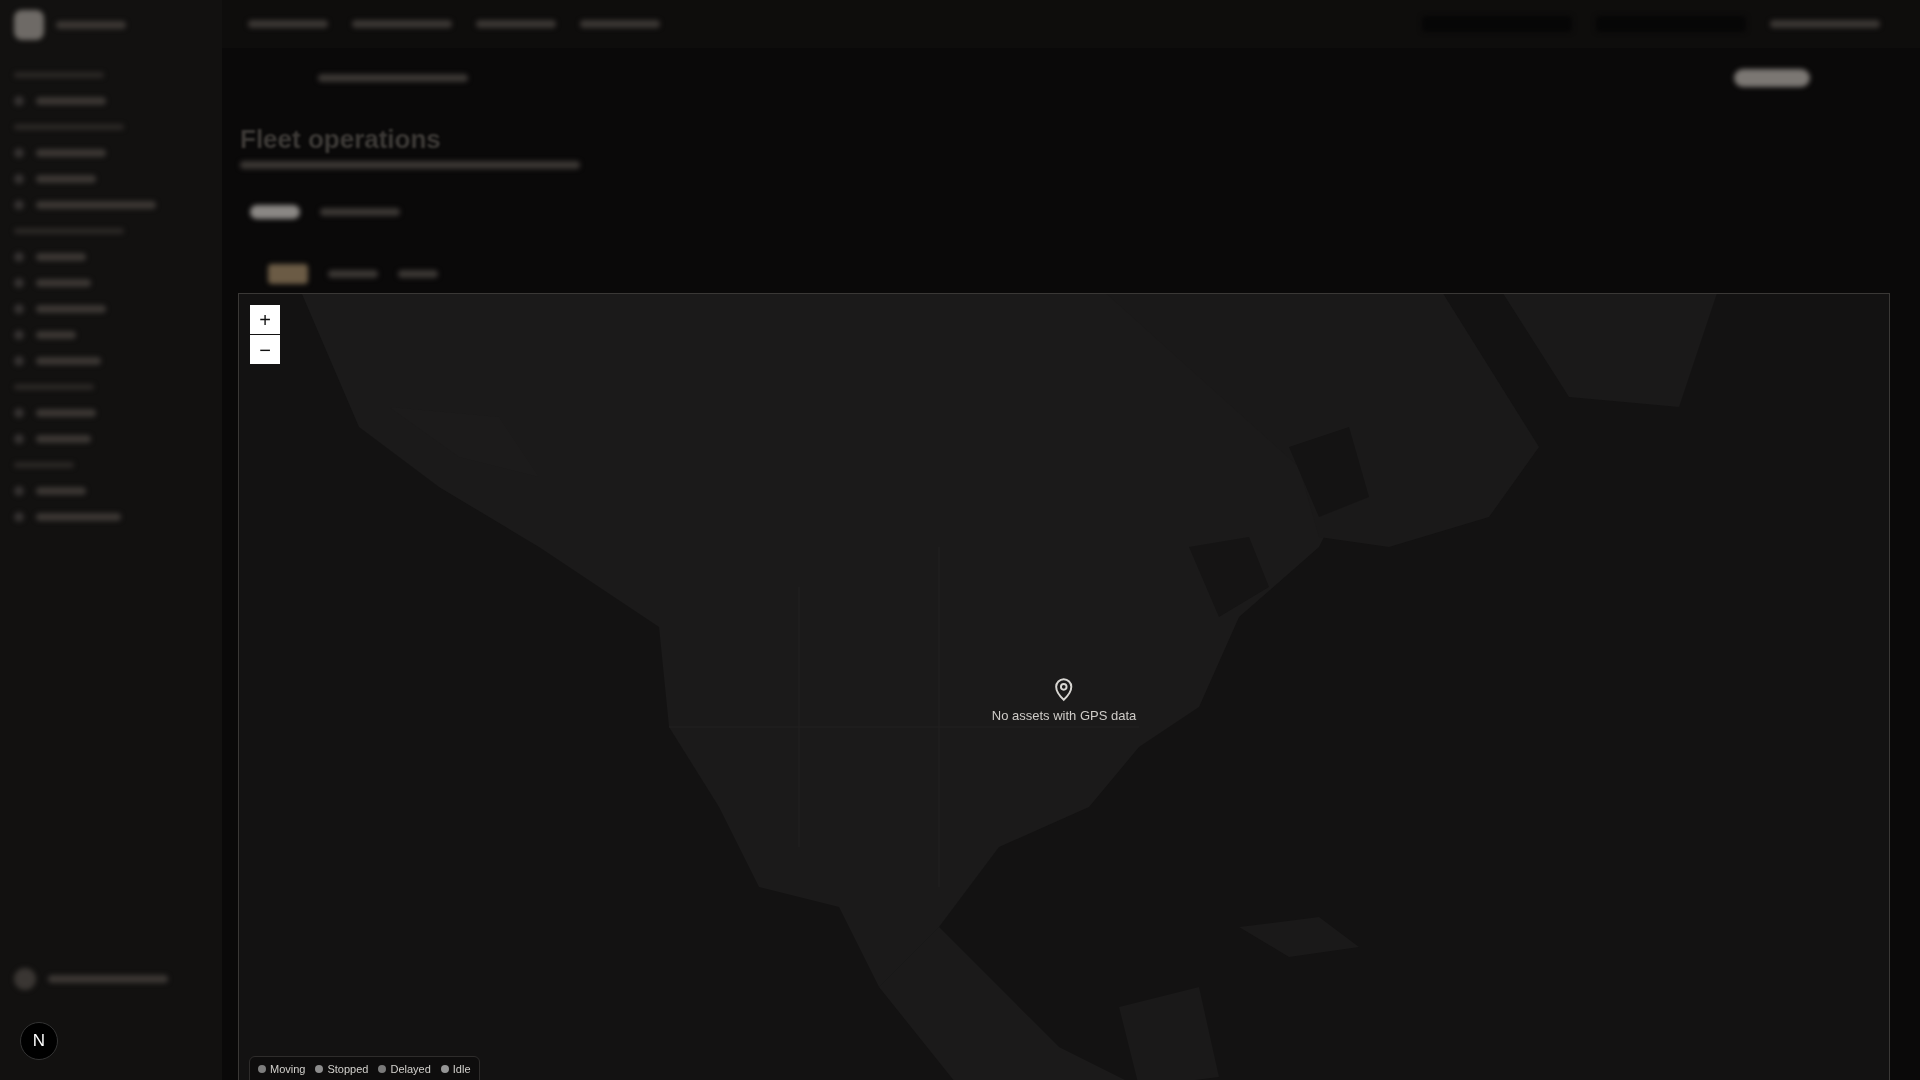 The width and height of the screenshot is (1920, 1080). Describe the element at coordinates (461, 1069) in the screenshot. I see `legend-label: Idle` at that location.